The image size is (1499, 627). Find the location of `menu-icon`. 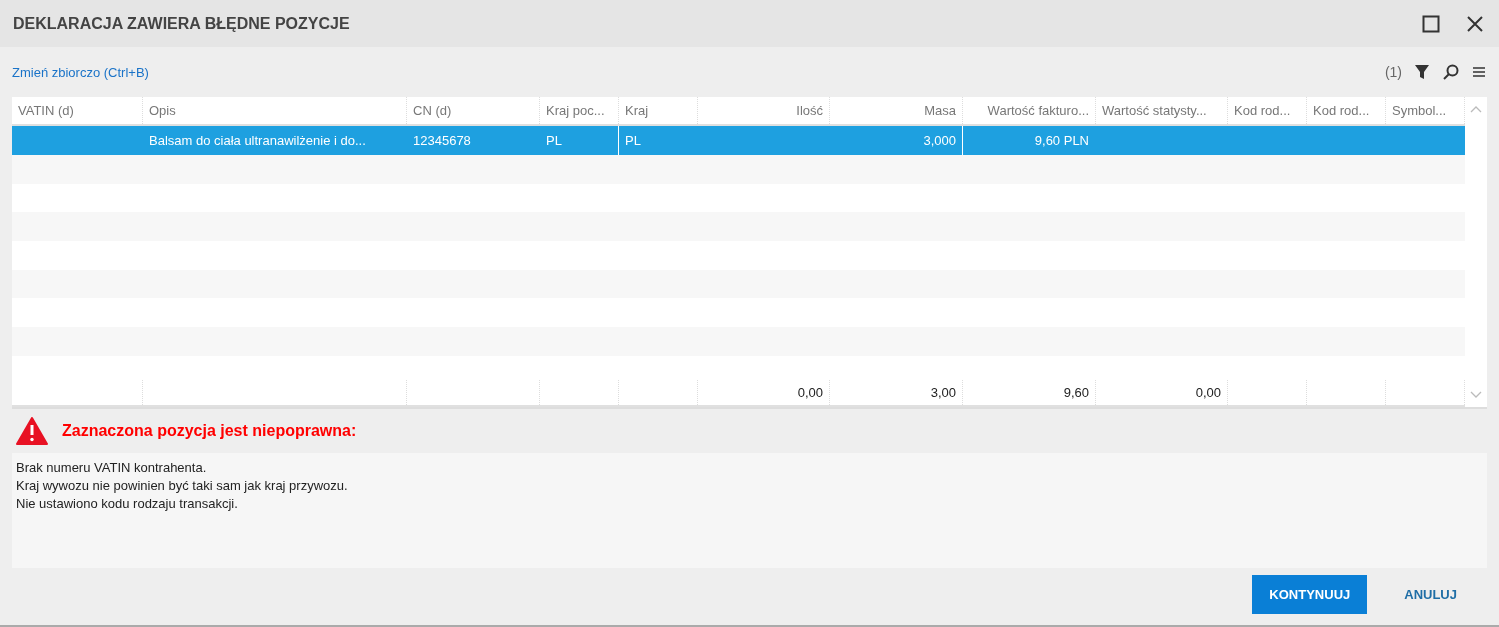

menu-icon is located at coordinates (1479, 72).